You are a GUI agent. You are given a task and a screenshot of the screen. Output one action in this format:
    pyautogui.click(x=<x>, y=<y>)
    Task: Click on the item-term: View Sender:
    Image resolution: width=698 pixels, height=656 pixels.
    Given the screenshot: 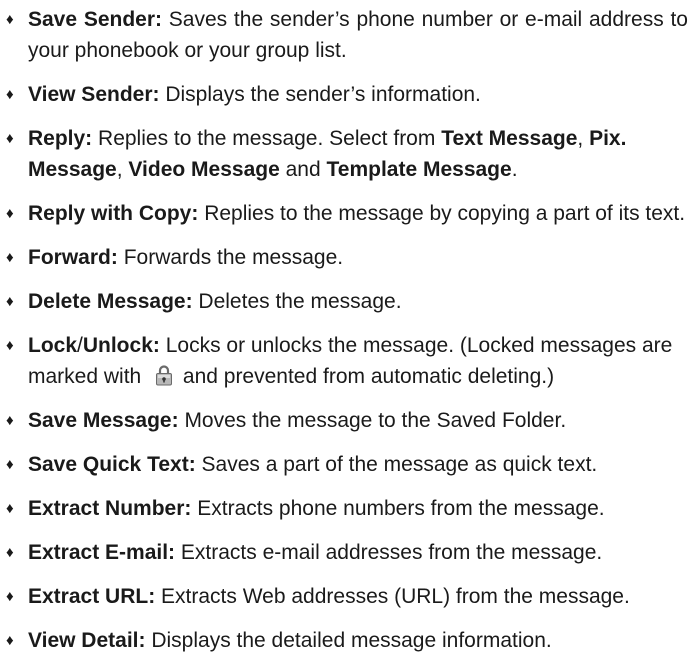 What is the action you would take?
    pyautogui.click(x=94, y=94)
    